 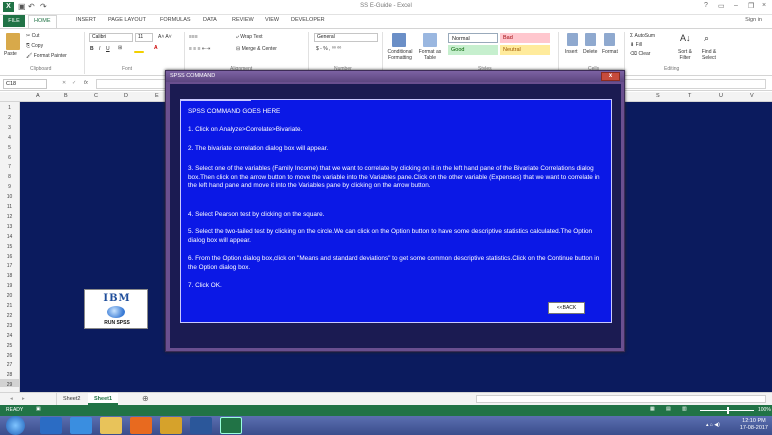 What do you see at coordinates (9, 217) in the screenshot?
I see `row-header: 12` at bounding box center [9, 217].